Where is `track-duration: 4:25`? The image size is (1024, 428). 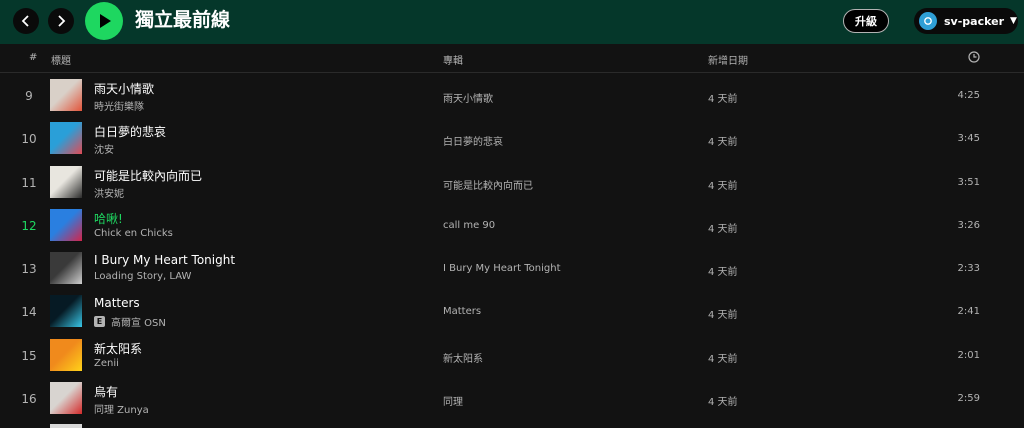 track-duration: 4:25 is located at coordinates (968, 95).